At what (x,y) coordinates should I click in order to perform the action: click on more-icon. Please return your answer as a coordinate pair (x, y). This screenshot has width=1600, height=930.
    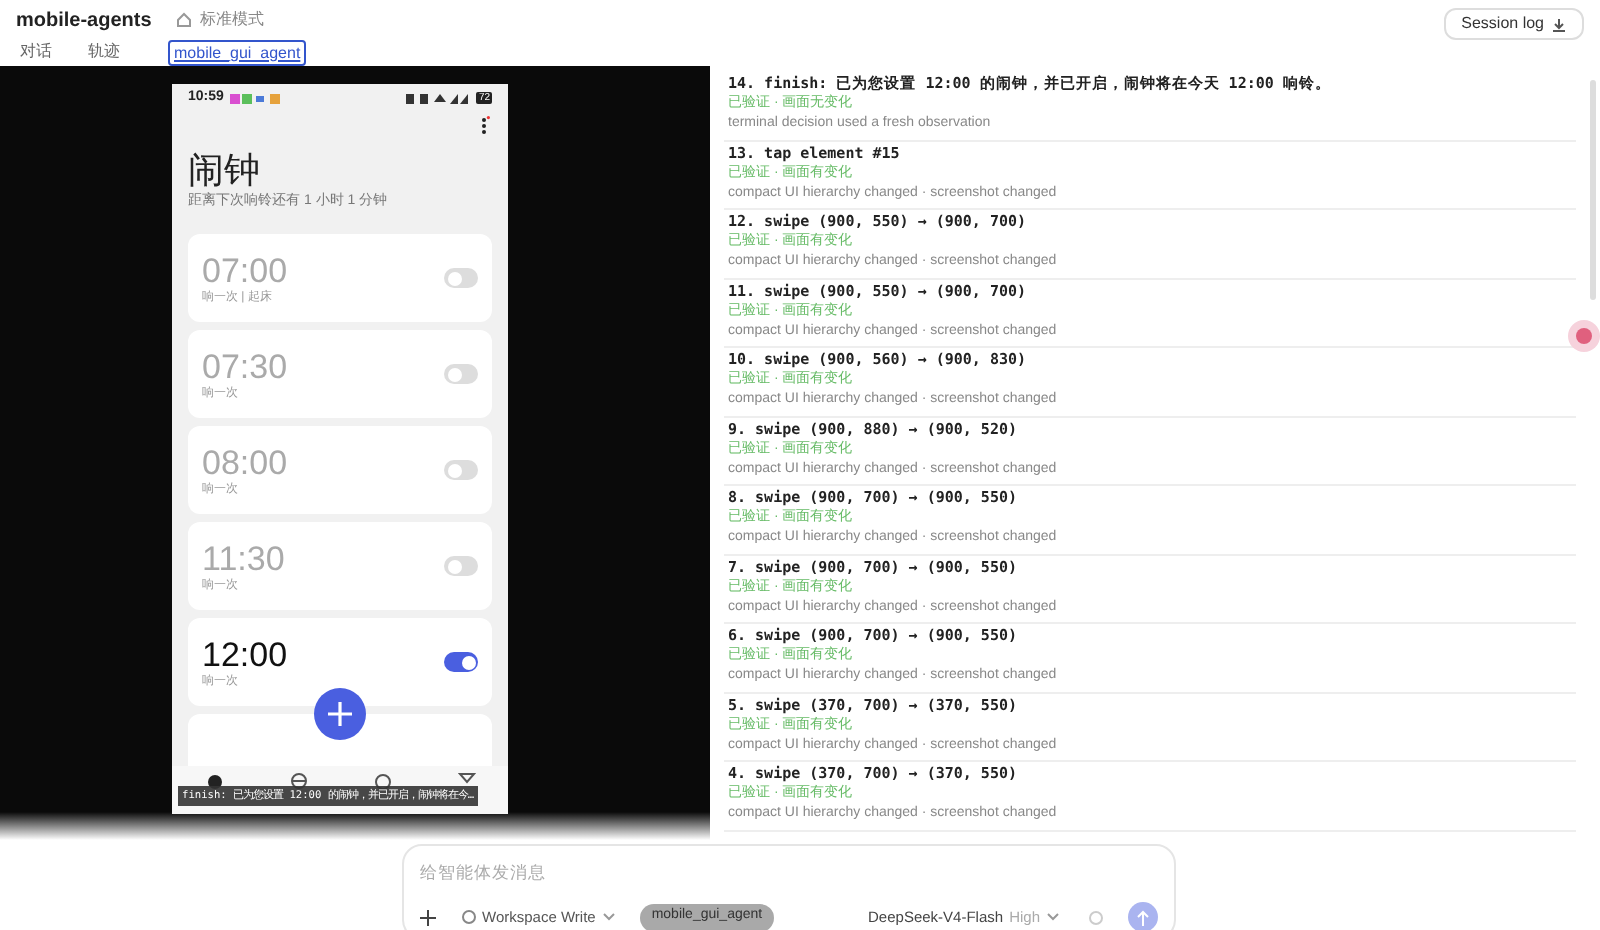
    Looking at the image, I should click on (485, 126).